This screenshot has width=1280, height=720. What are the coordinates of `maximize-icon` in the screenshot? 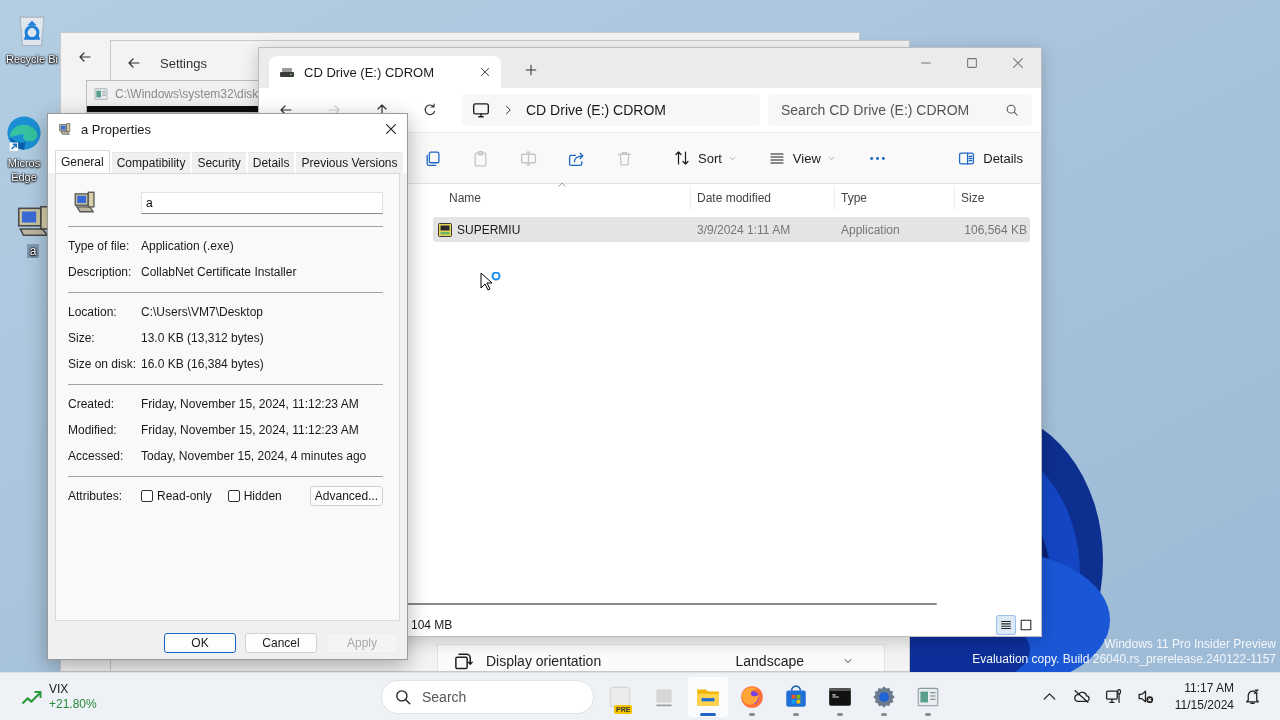 It's located at (972, 63).